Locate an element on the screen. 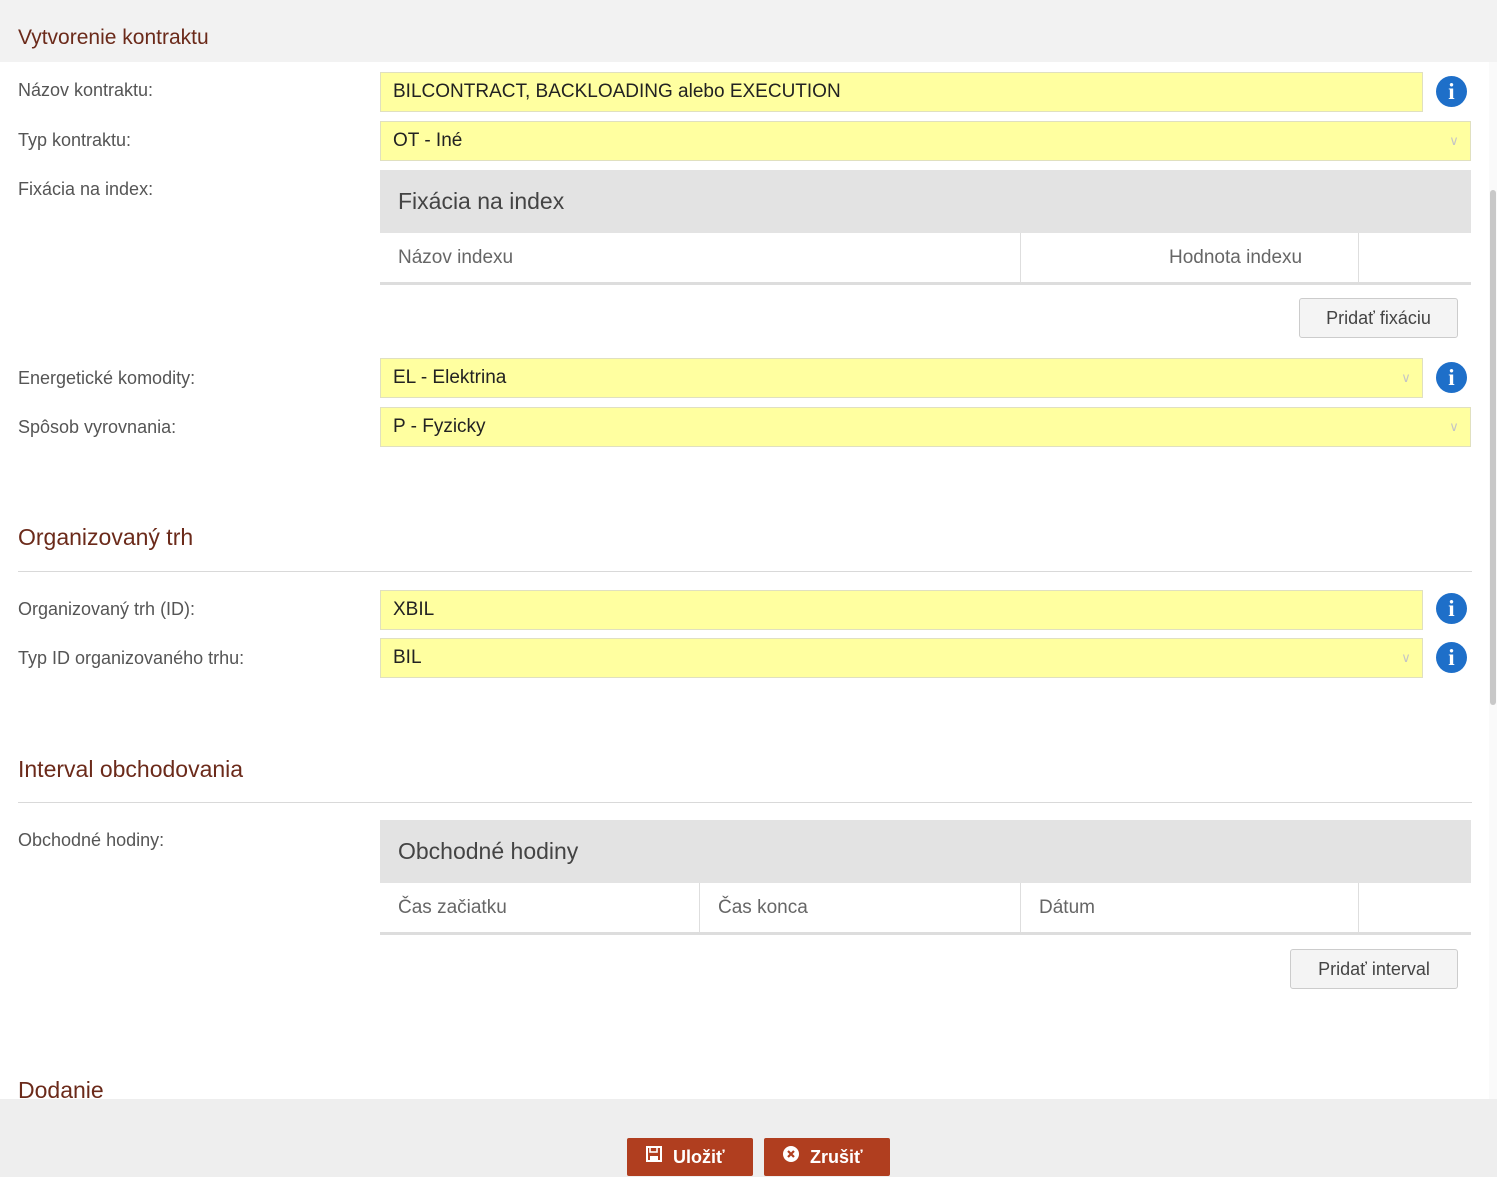 The height and width of the screenshot is (1177, 1497). contract-type-value: OT - Iné is located at coordinates (428, 140).